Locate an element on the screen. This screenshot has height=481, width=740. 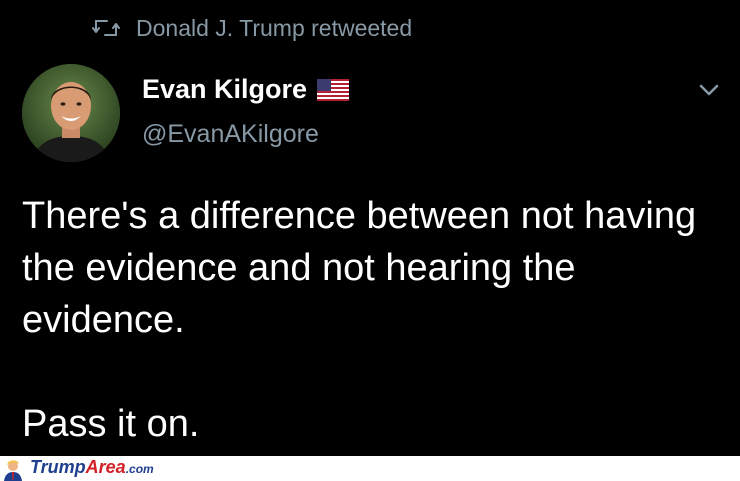
tweet-paragraph: Pass it on. is located at coordinates (111, 424).